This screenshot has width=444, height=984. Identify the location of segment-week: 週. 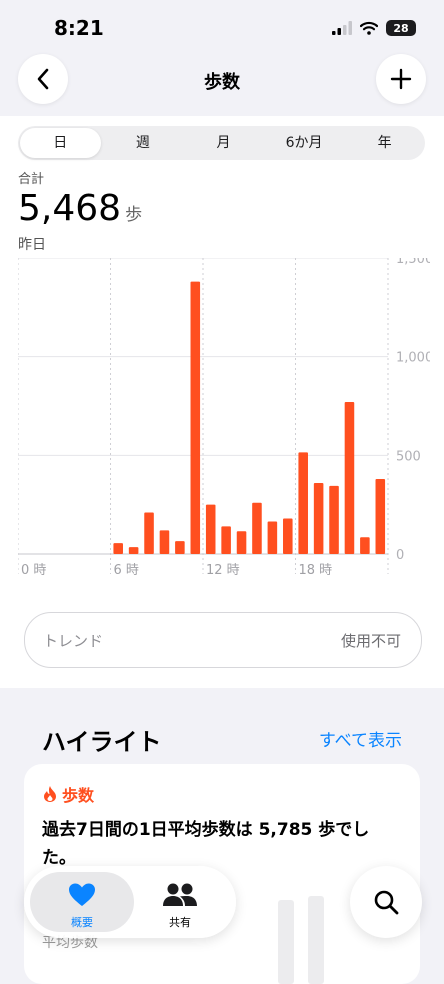
(143, 143).